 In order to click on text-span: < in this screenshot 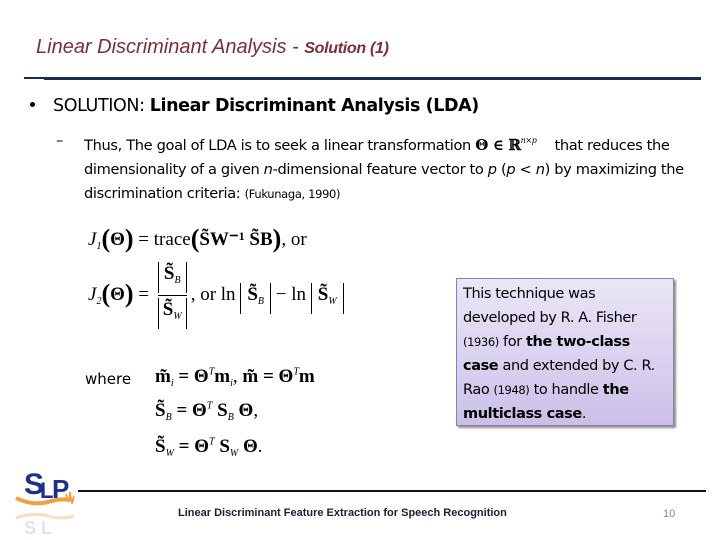, I will do `click(525, 169)`.